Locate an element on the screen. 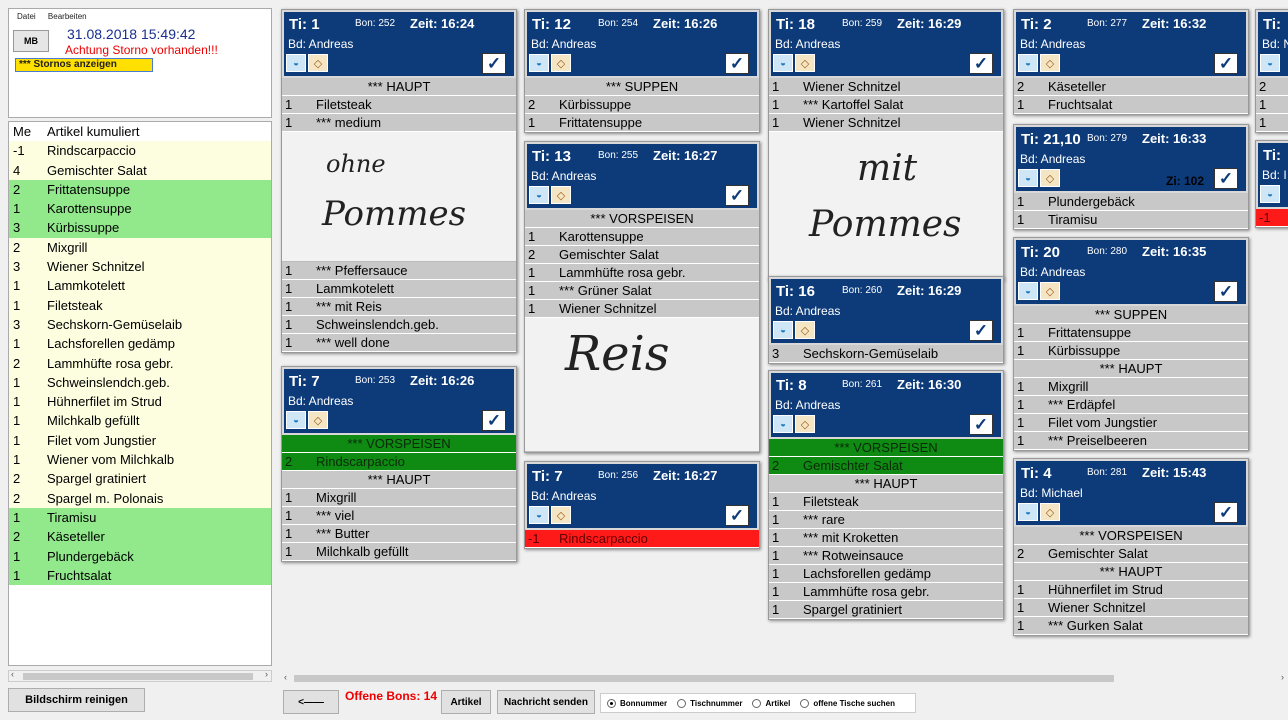  list-item: 1 Fruchtsalat is located at coordinates (140, 575).